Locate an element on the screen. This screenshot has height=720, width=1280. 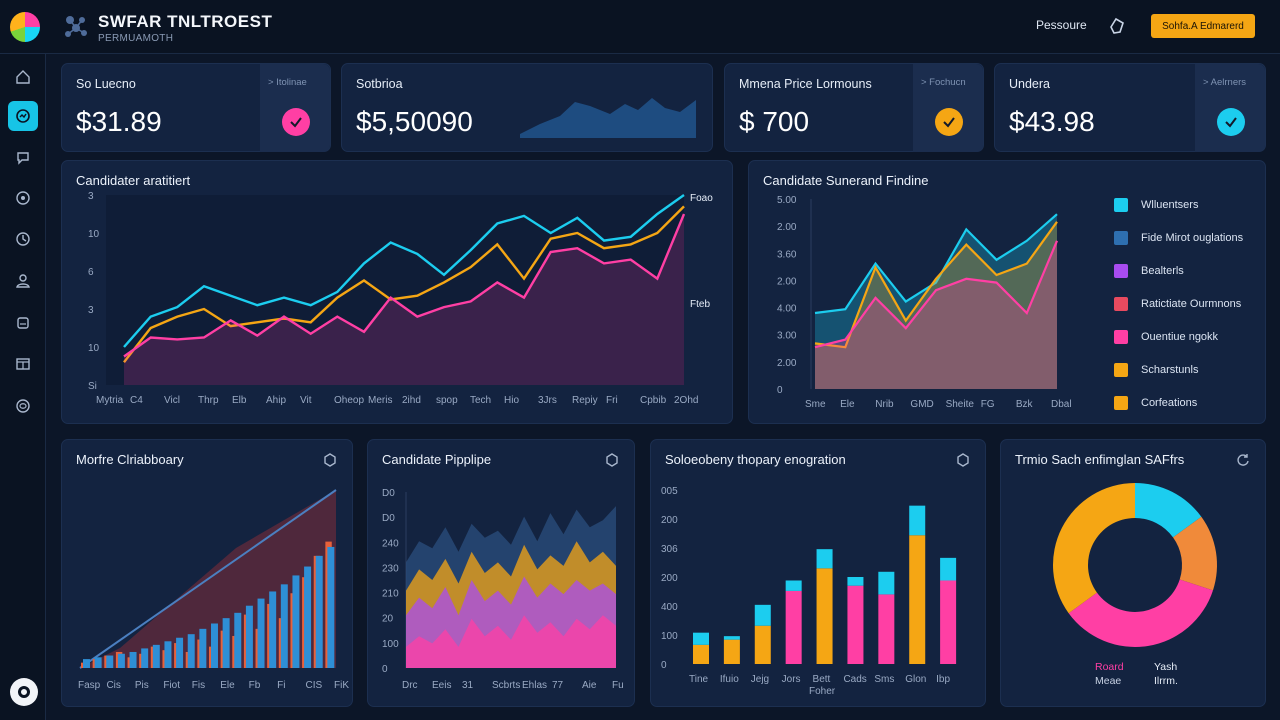
x-tick-label: Bett is located at coordinates (822, 679).